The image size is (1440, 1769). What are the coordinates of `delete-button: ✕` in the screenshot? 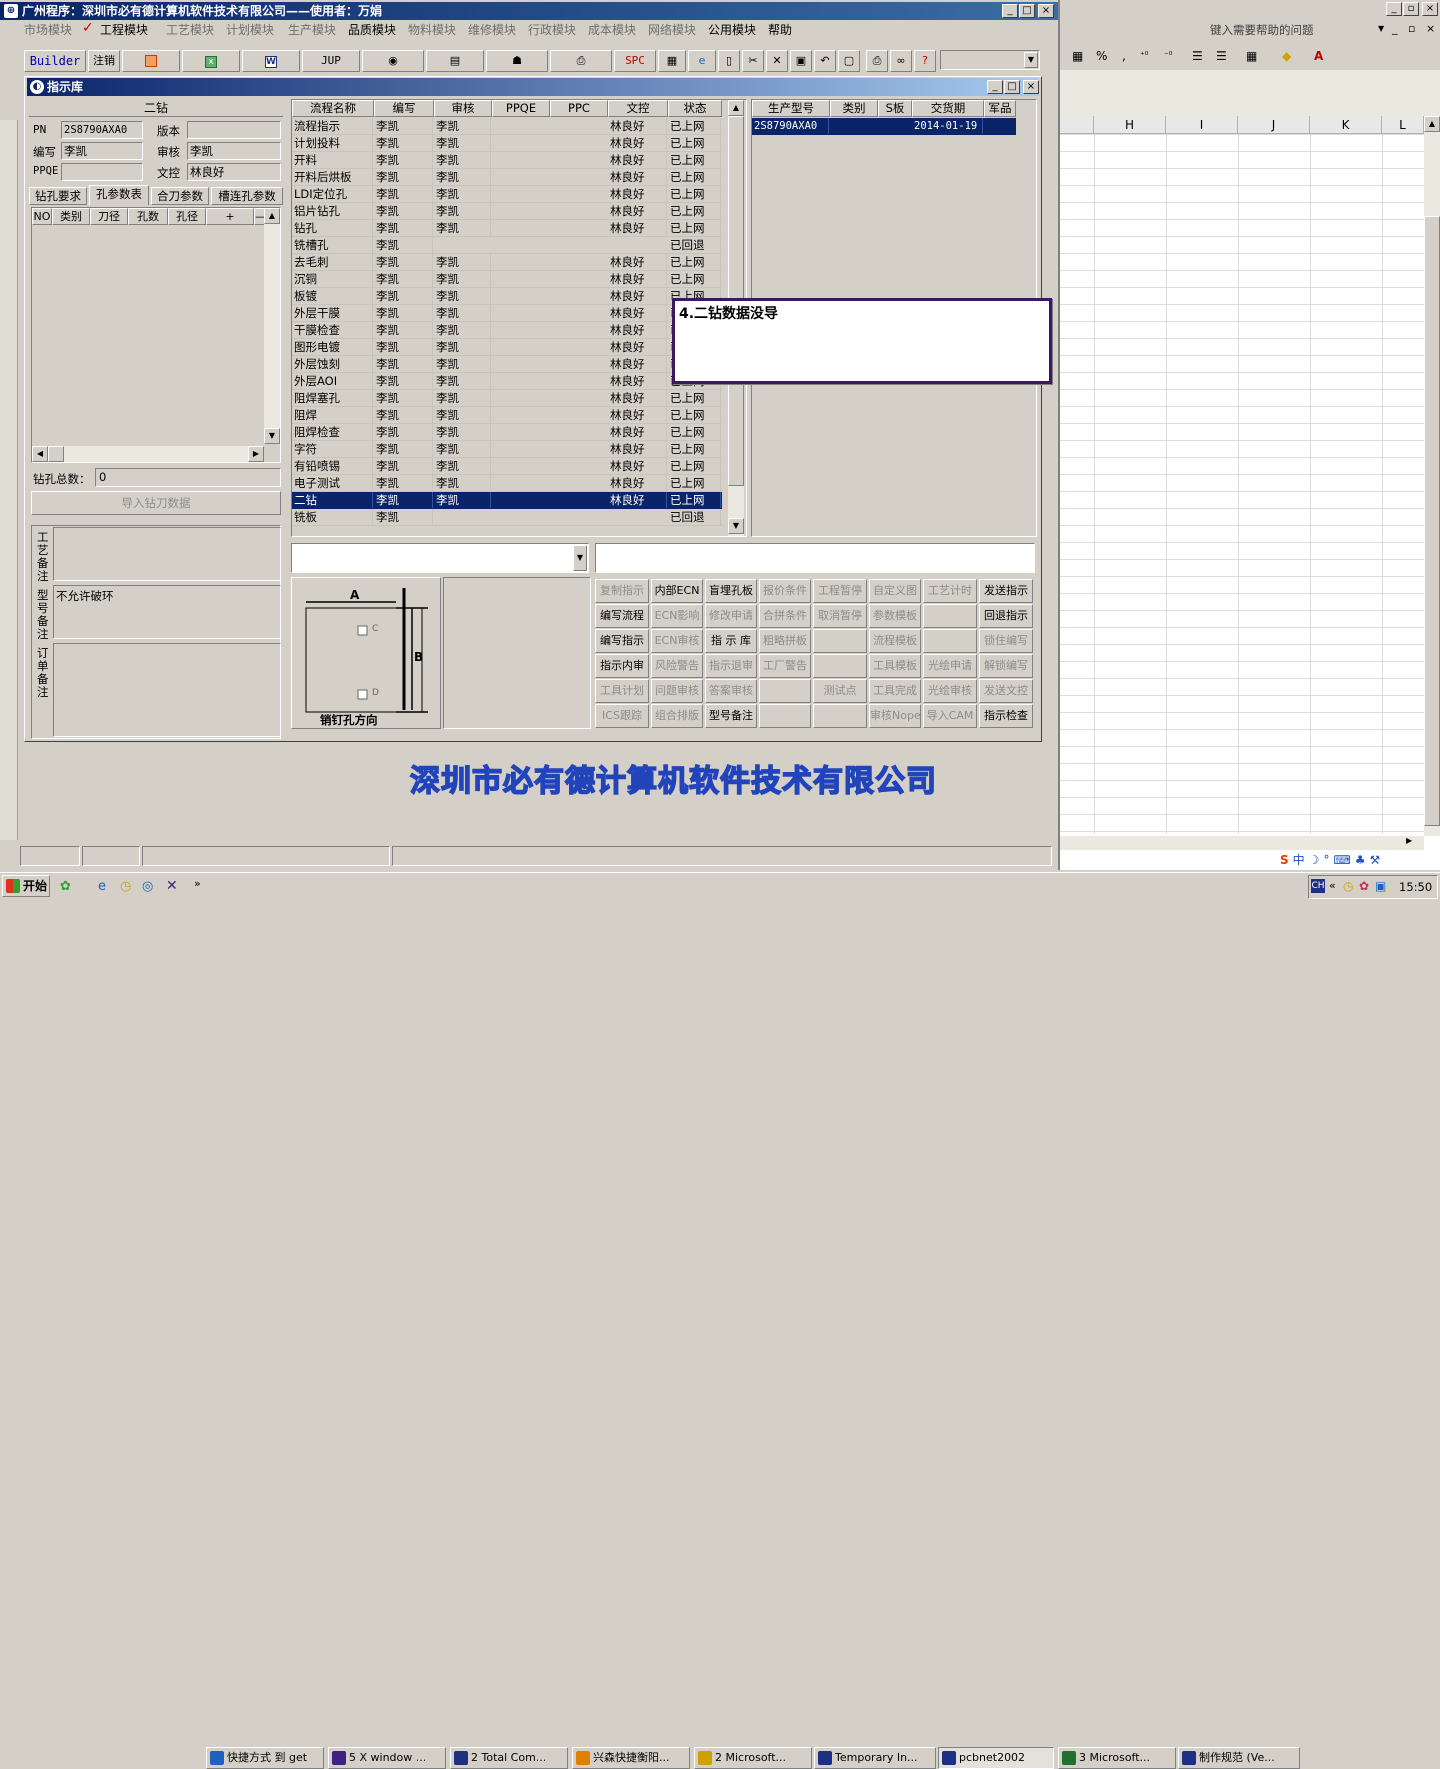 It's located at (777, 61).